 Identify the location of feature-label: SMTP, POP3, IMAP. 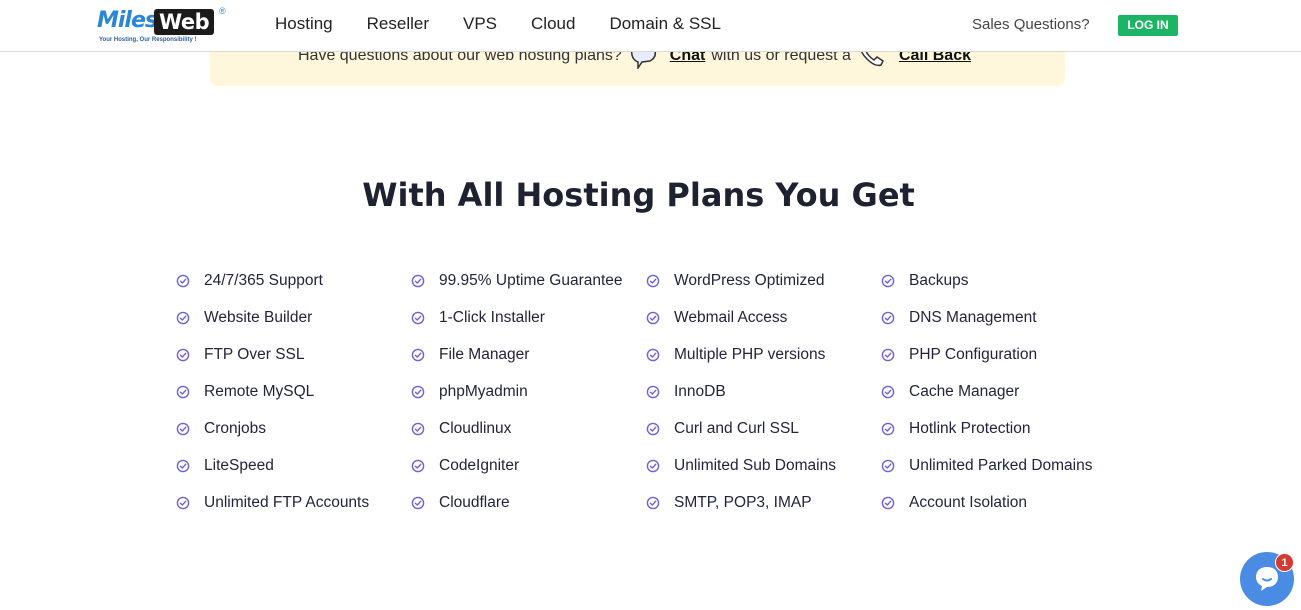
(743, 502).